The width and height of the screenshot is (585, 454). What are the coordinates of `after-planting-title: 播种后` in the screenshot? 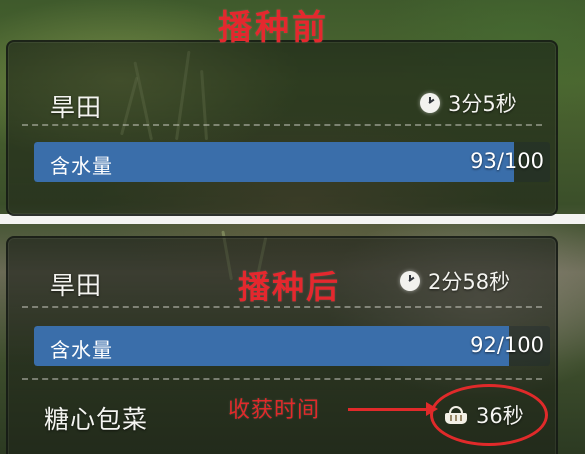 It's located at (289, 287).